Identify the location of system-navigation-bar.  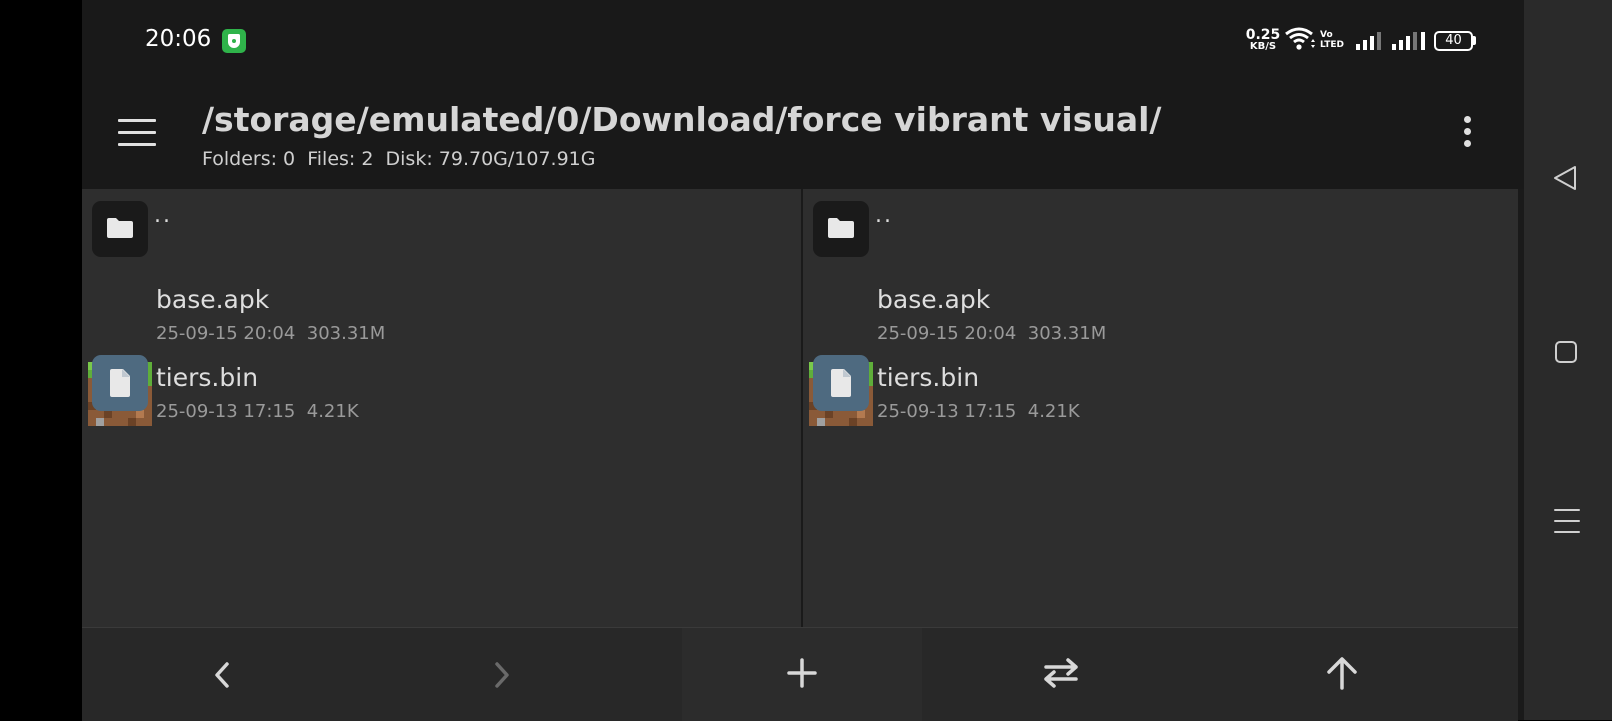
(1568, 360).